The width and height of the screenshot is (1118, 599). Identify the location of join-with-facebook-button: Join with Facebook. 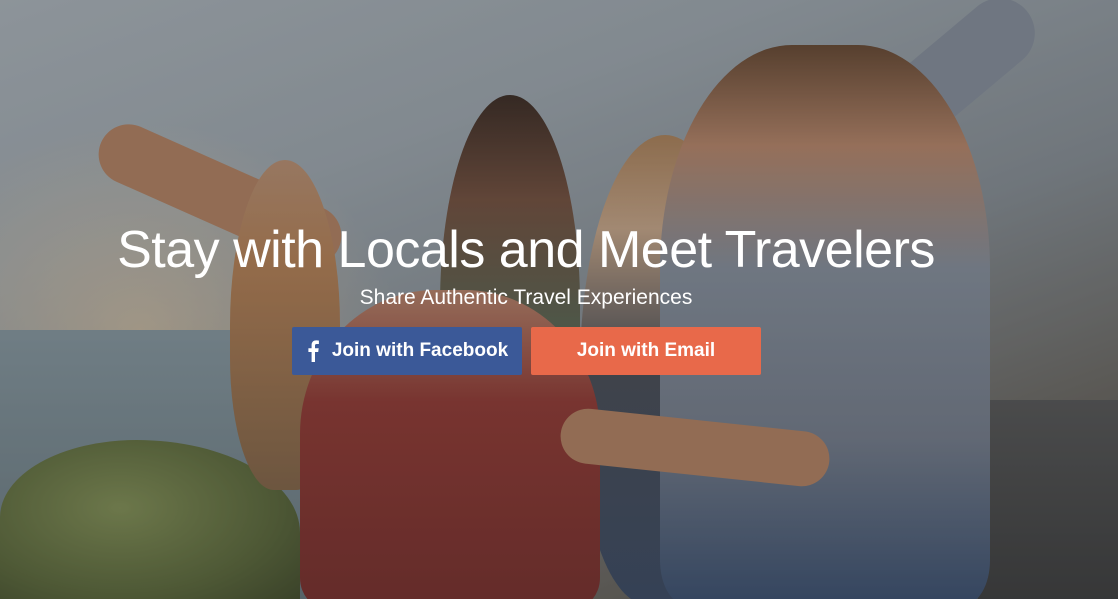
(407, 351).